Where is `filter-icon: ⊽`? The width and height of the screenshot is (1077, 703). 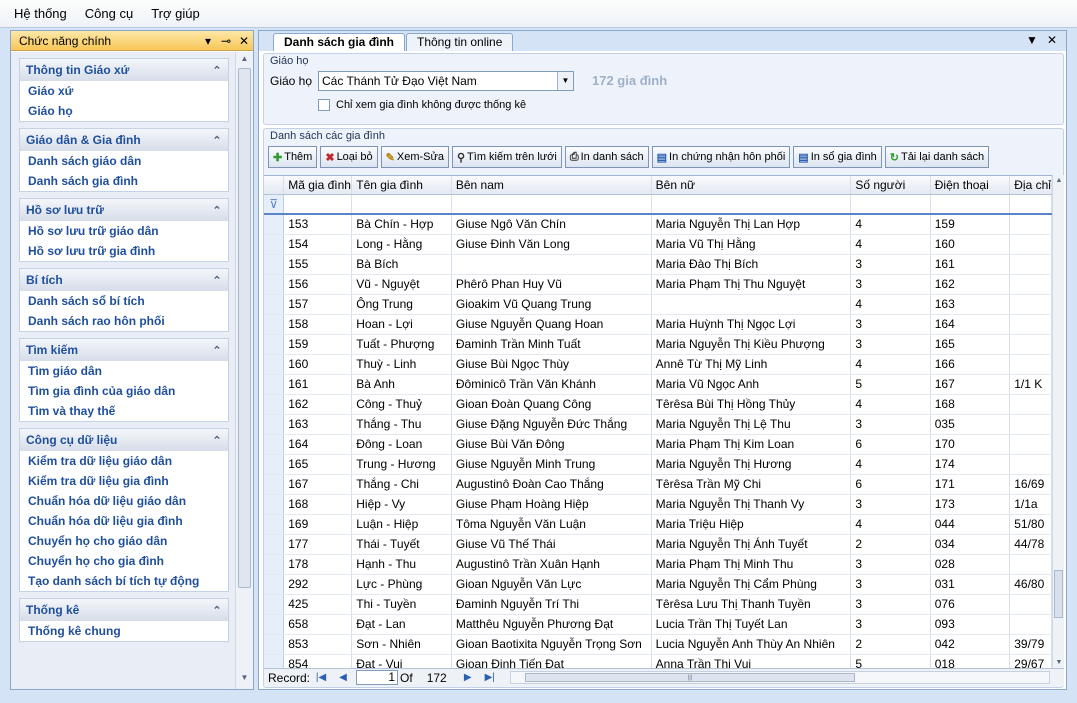 filter-icon: ⊽ is located at coordinates (274, 204).